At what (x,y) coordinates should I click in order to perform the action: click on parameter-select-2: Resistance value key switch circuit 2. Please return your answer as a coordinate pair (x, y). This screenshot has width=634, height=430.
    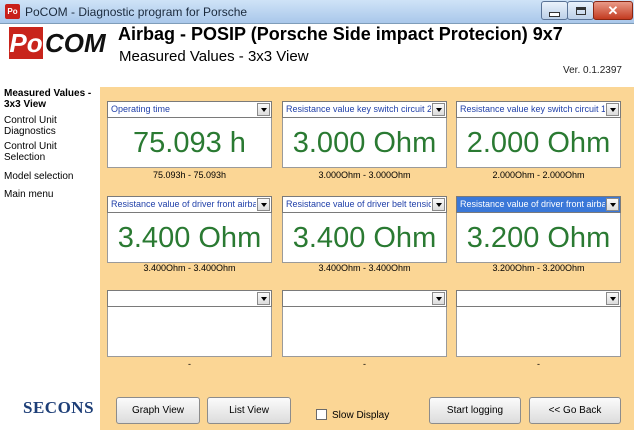
    Looking at the image, I should click on (364, 109).